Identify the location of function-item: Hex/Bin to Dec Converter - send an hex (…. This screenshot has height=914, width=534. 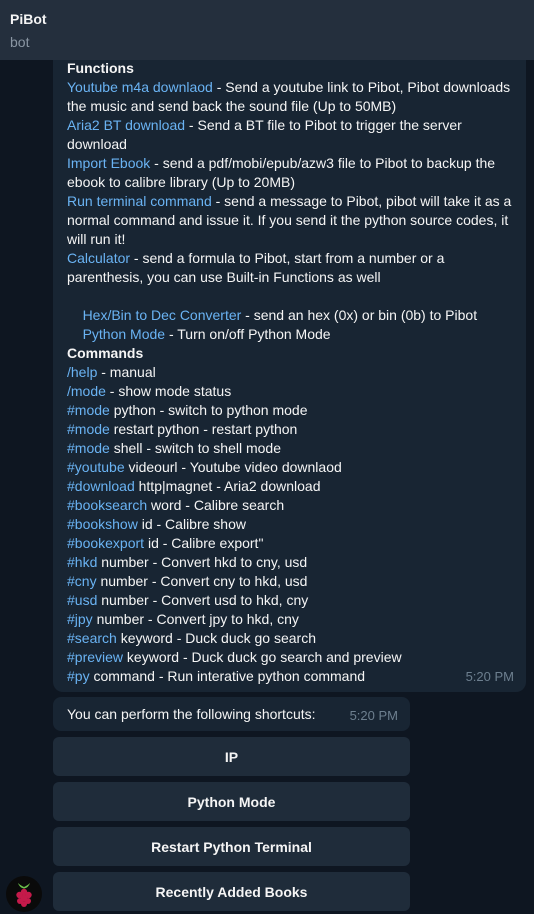
(280, 315).